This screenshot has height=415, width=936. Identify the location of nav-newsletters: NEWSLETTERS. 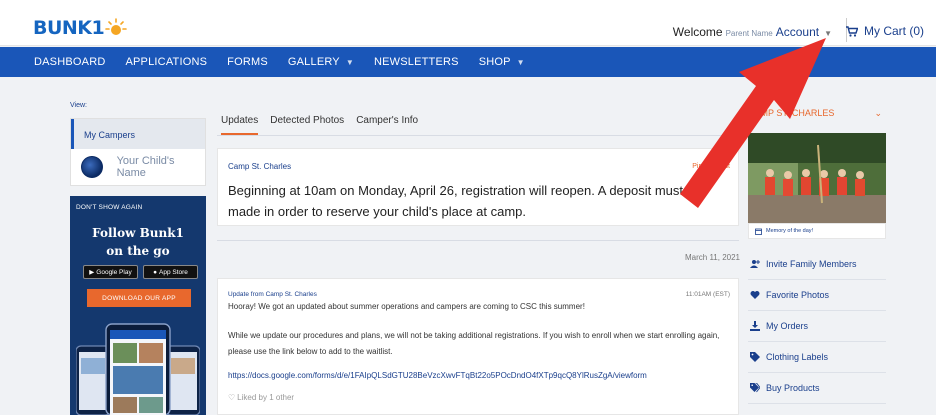
(416, 62).